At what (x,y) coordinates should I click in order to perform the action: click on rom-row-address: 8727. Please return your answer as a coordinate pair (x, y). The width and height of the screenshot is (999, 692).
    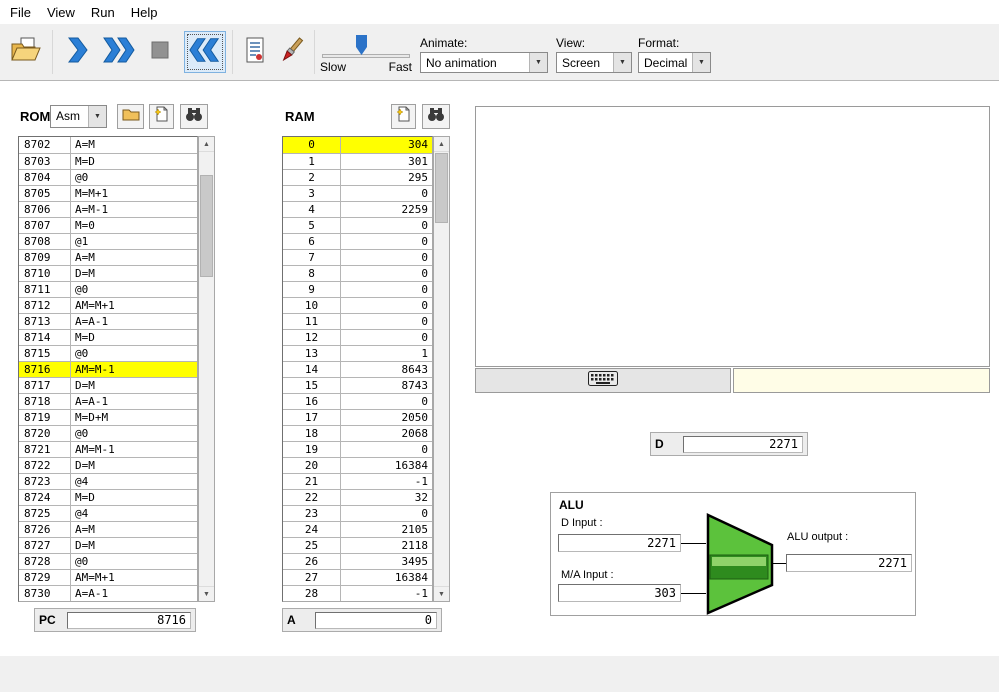
    Looking at the image, I should click on (45, 545).